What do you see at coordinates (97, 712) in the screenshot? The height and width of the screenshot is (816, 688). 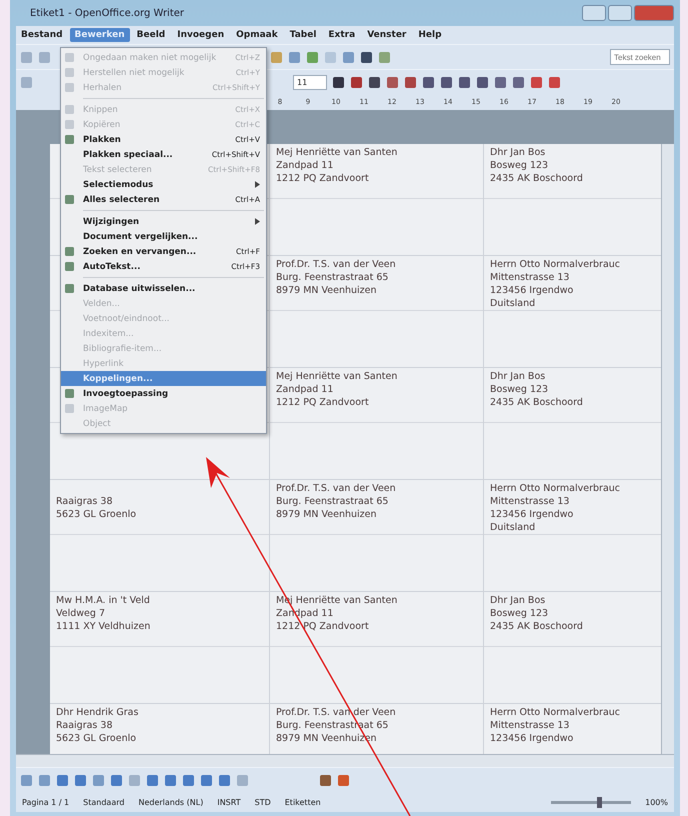 I see `label-text-line: Dhr Hendrik Gras` at bounding box center [97, 712].